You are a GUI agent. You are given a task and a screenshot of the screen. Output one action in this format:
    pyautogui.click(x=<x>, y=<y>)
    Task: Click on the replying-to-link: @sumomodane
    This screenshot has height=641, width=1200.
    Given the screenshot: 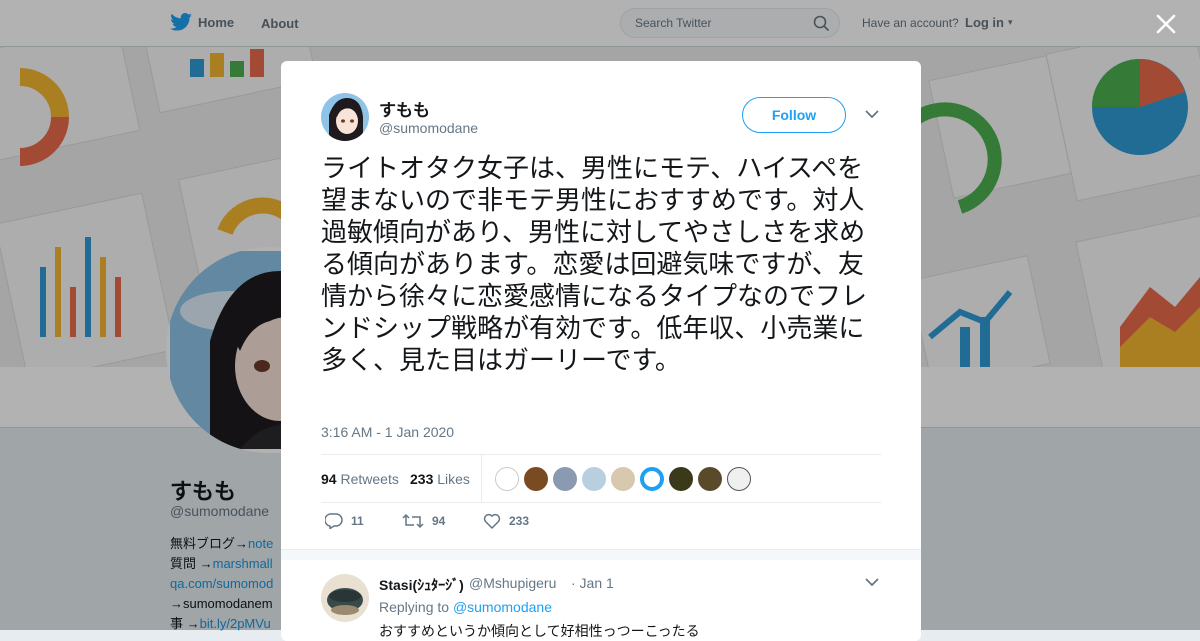 What is the action you would take?
    pyautogui.click(x=502, y=607)
    